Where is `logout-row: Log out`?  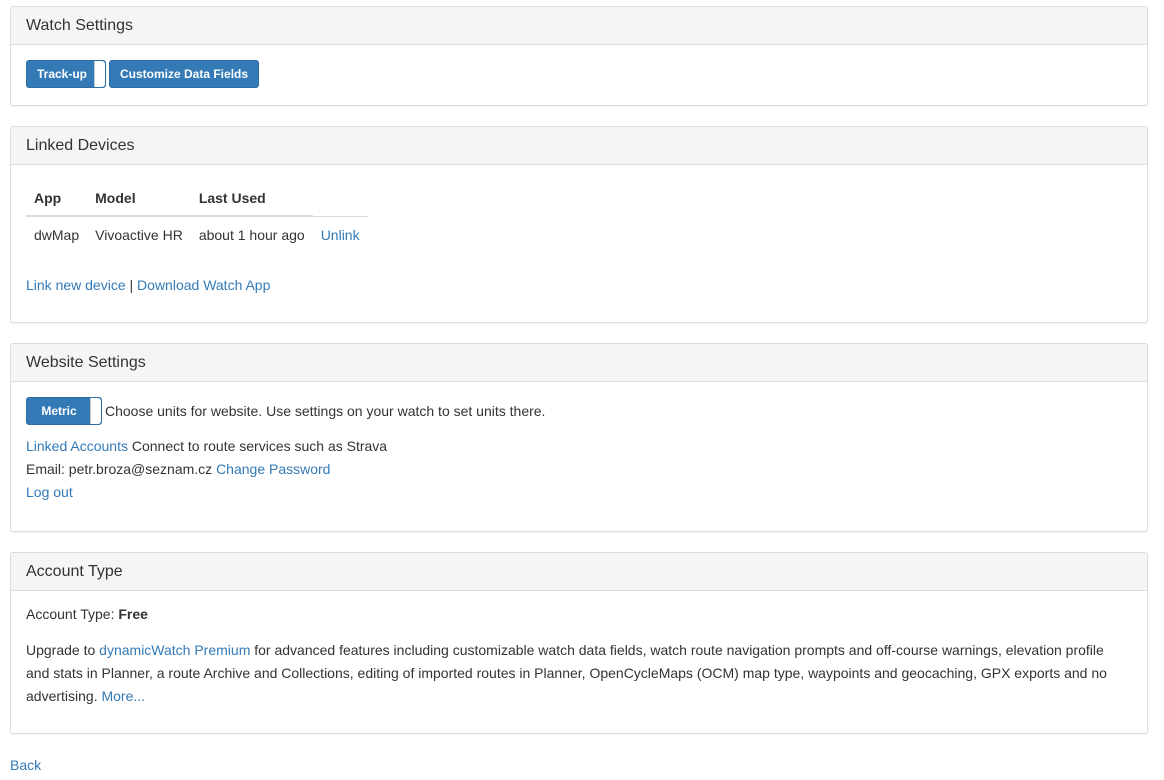 logout-row: Log out is located at coordinates (49, 492).